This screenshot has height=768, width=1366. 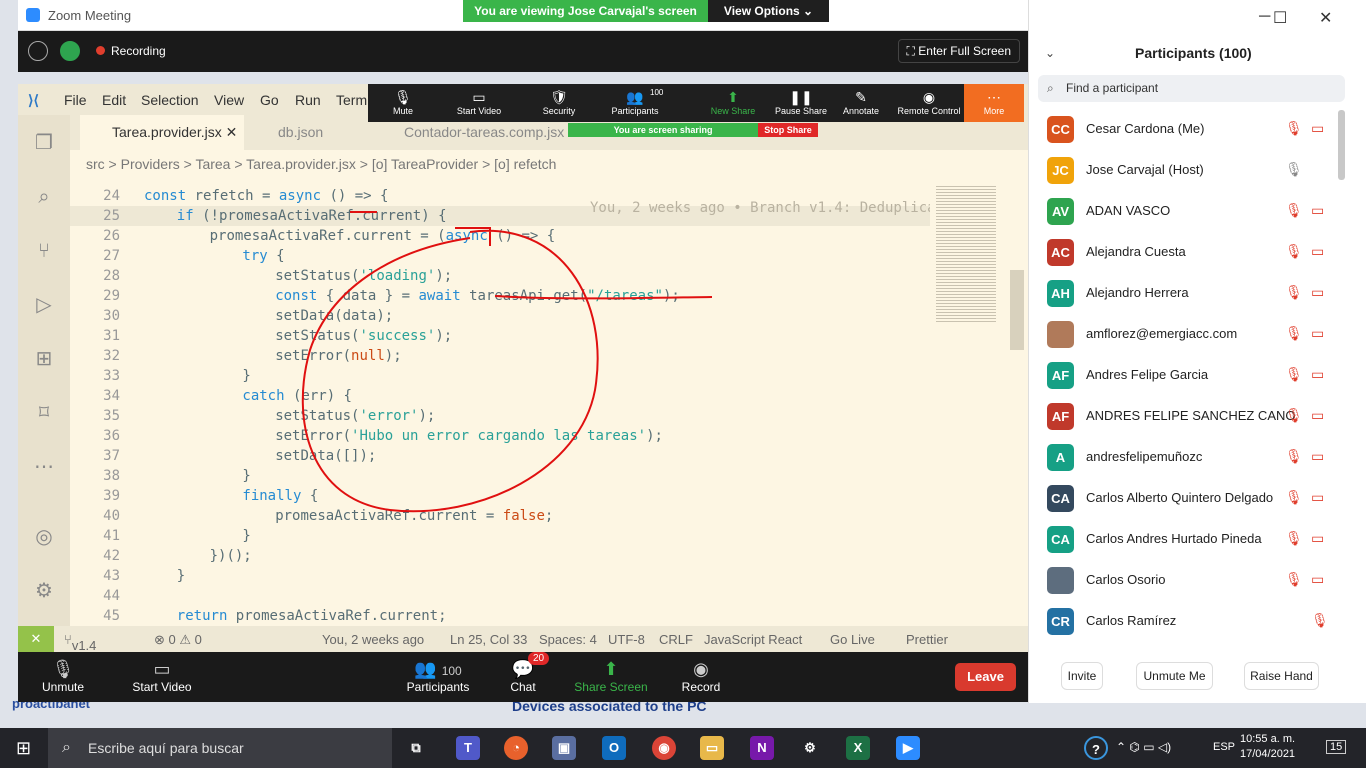 I want to click on problems-status: ⊗ 0 ⚠ 0, so click(x=178, y=640).